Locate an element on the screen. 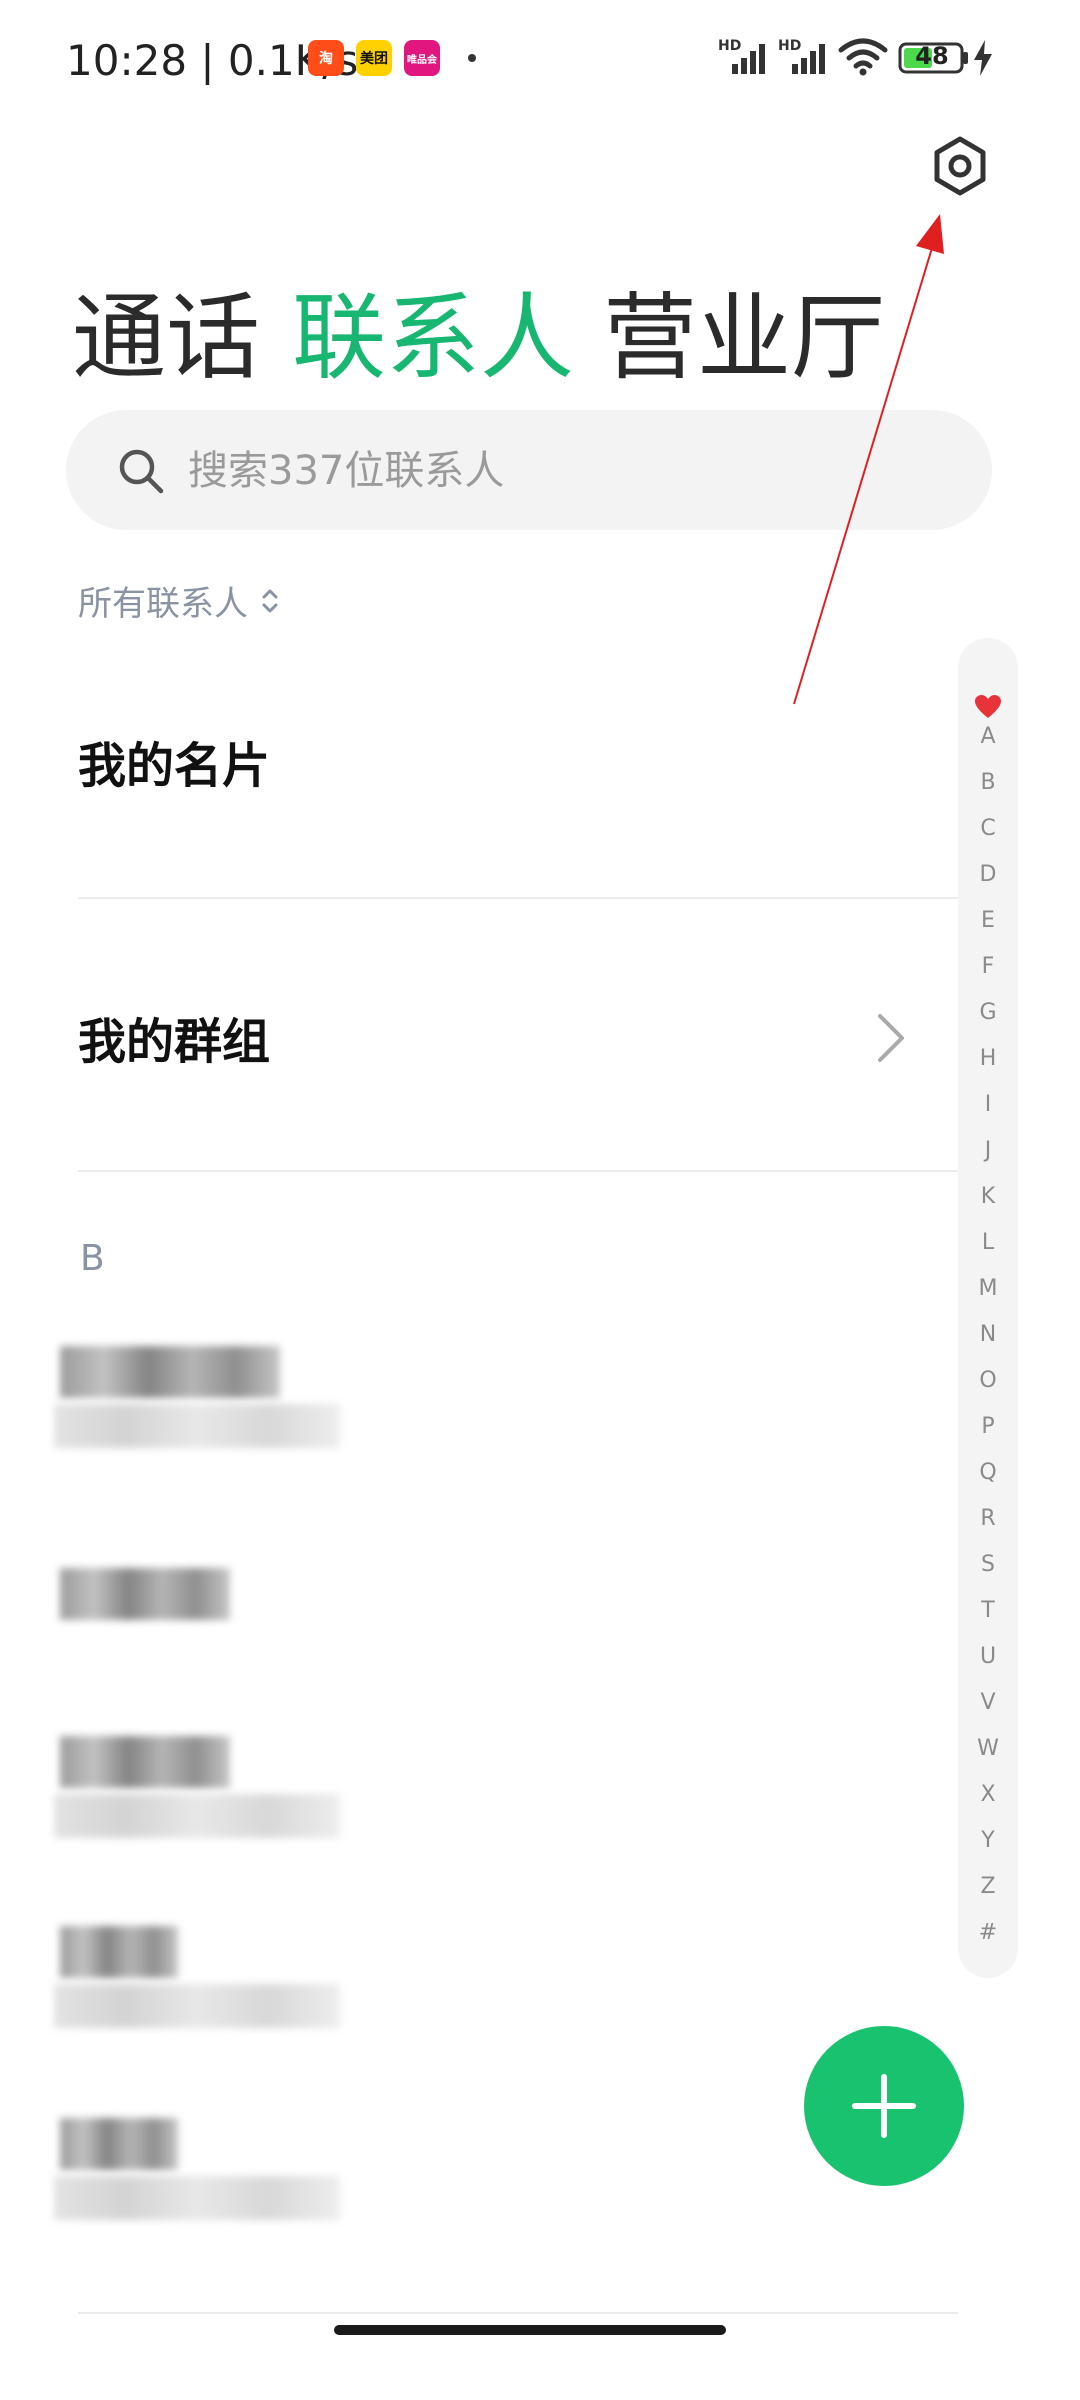  contact-filter: 所有联系人 is located at coordinates (179, 600).